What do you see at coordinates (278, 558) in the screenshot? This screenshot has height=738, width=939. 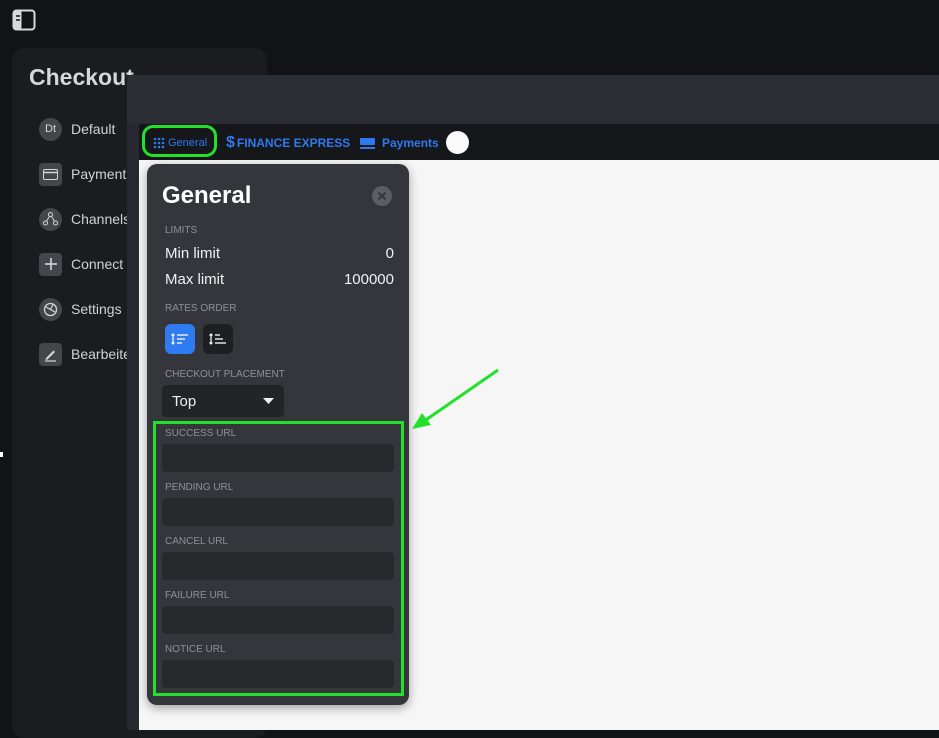 I see `url-fields-highlight` at bounding box center [278, 558].